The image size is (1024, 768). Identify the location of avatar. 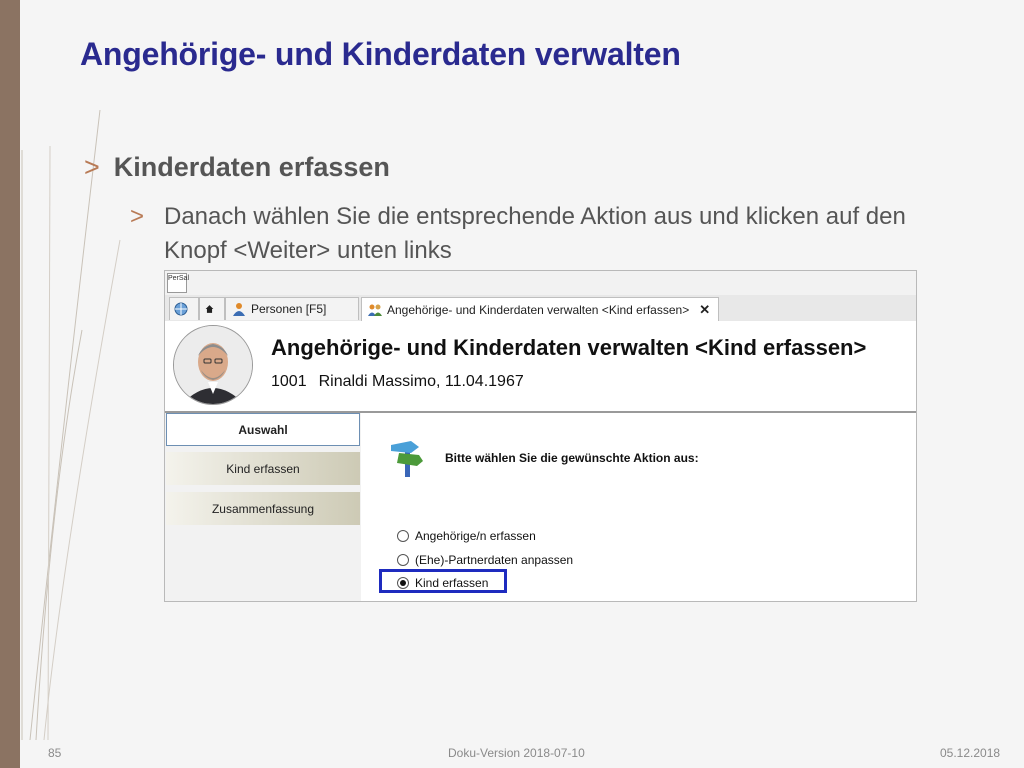
(213, 365).